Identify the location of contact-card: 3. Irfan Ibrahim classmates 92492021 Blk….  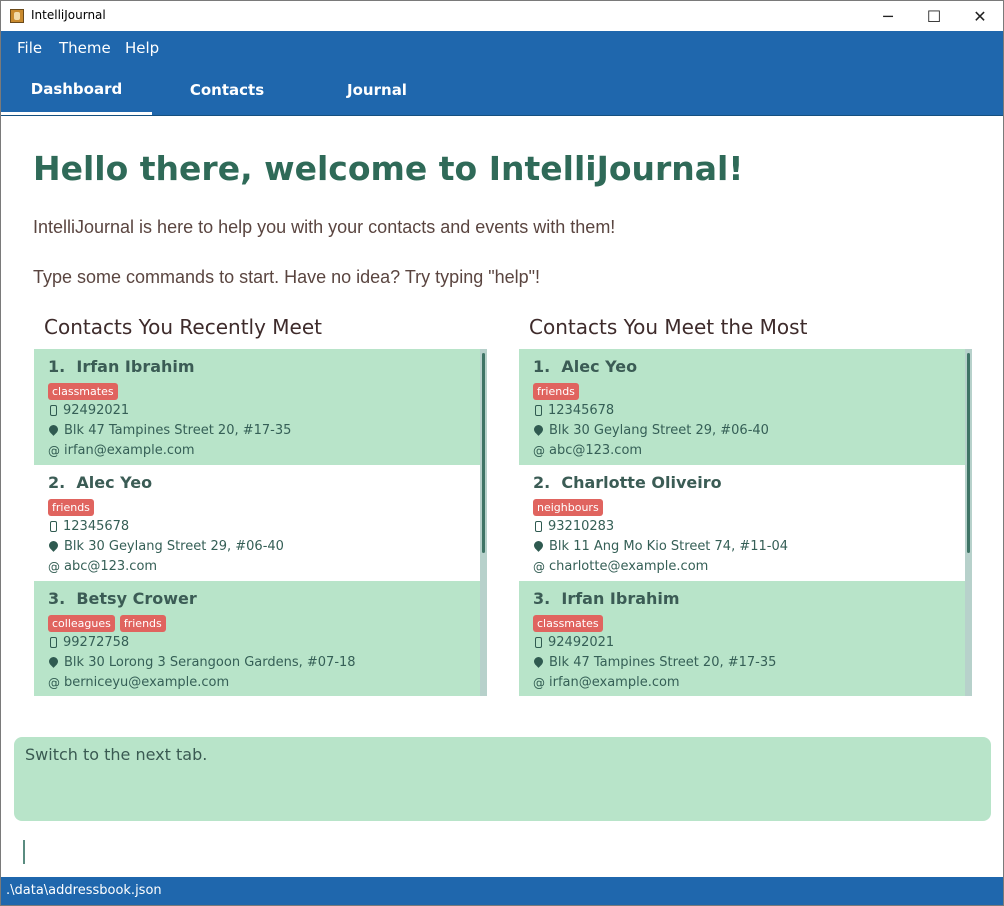
(742, 638).